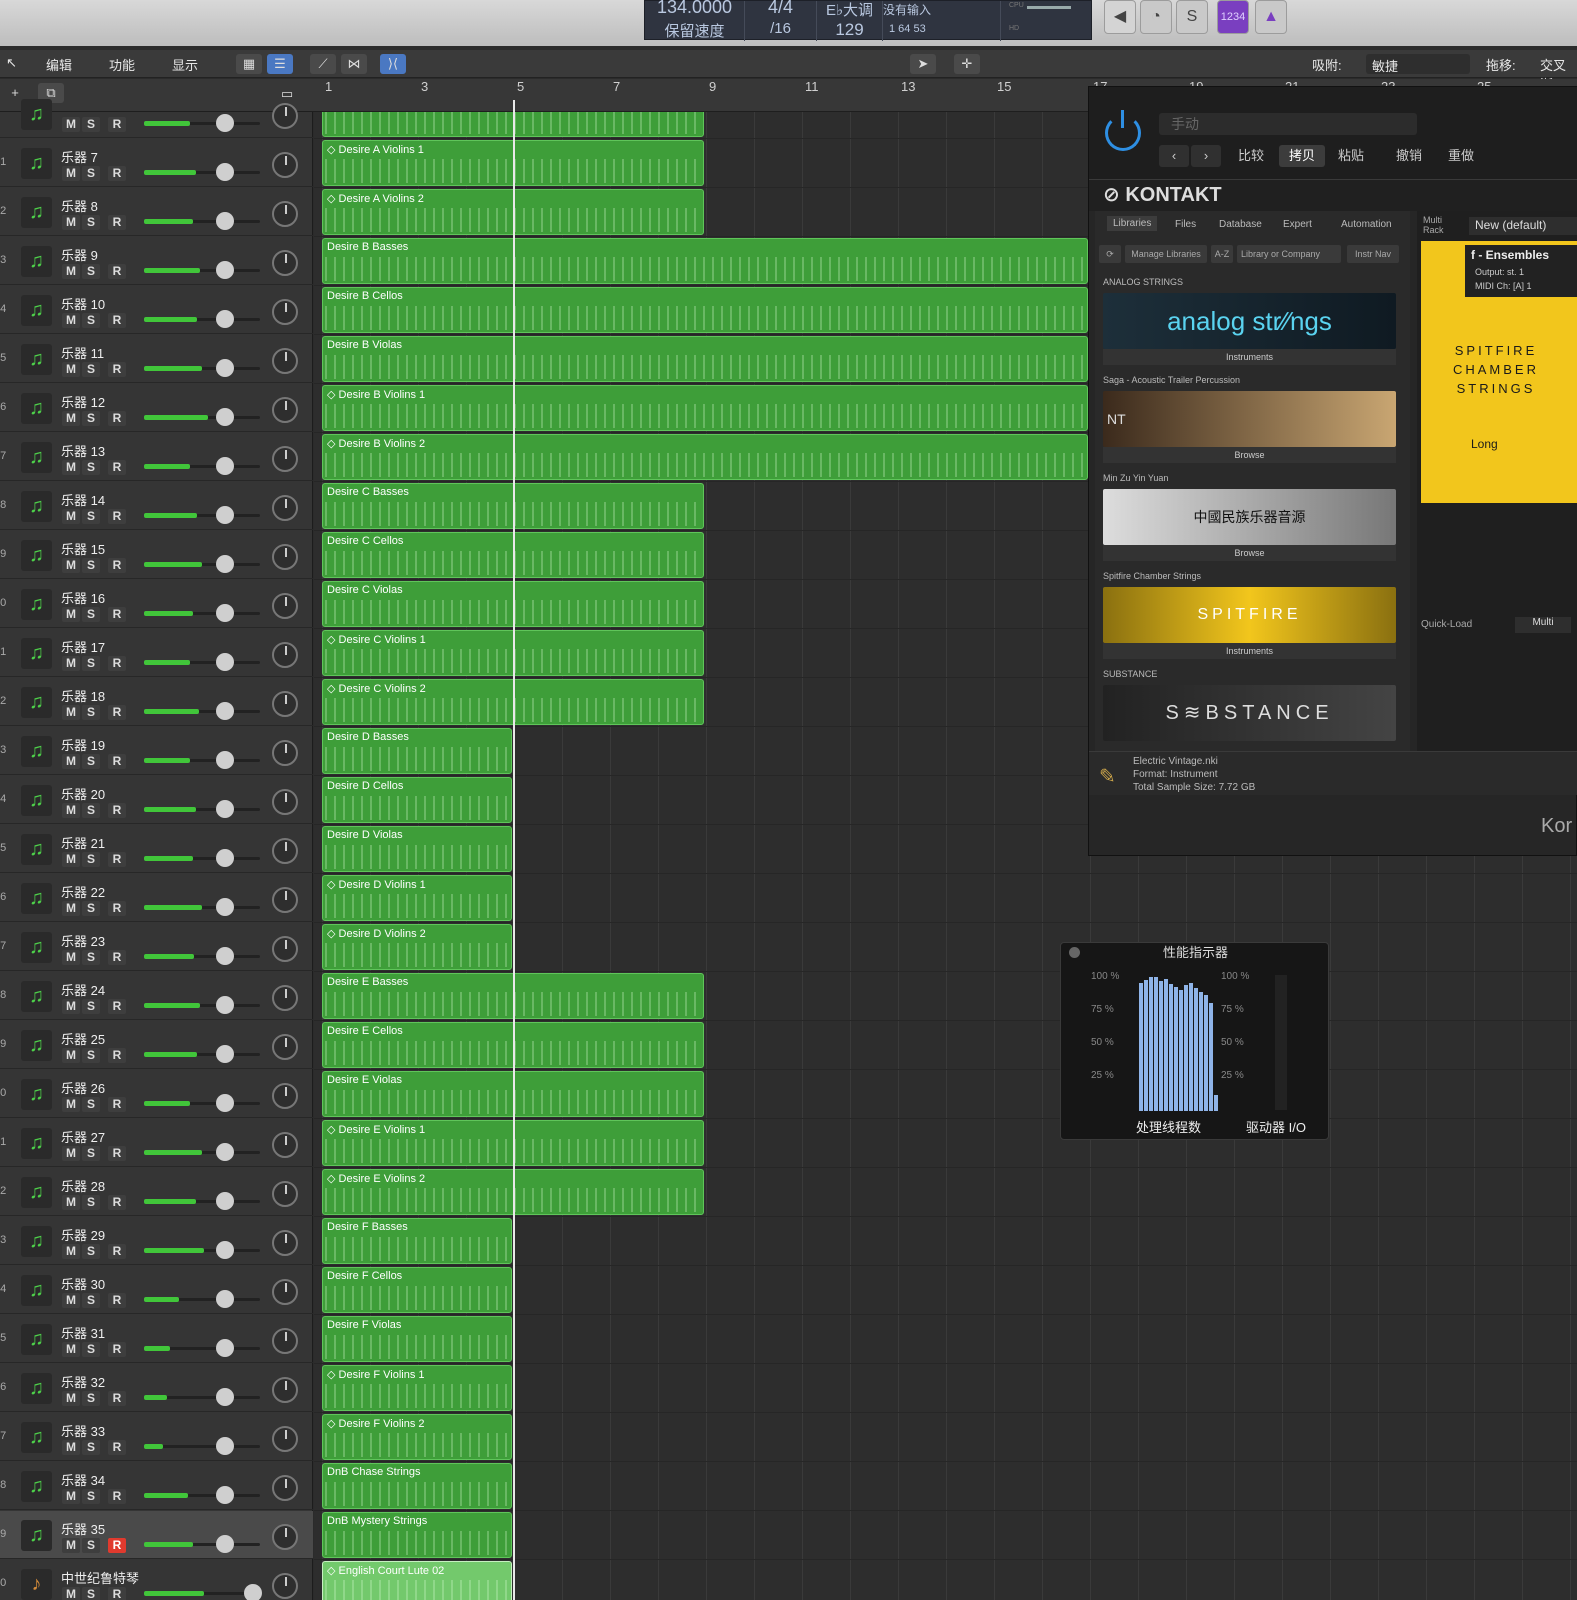 The height and width of the screenshot is (1600, 1577). Describe the element at coordinates (1233, 17) in the screenshot. I see `count-in-badge: 1234` at that location.